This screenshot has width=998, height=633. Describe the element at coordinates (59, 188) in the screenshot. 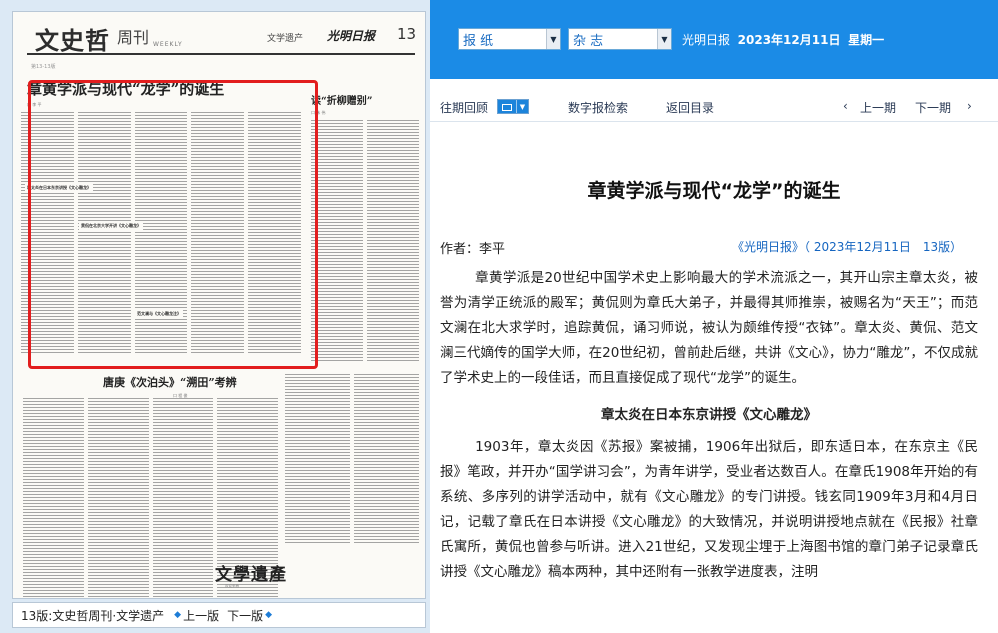

I see `main-subhead-1: 章太炎在日本东京讲授《文心雕龙》` at that location.